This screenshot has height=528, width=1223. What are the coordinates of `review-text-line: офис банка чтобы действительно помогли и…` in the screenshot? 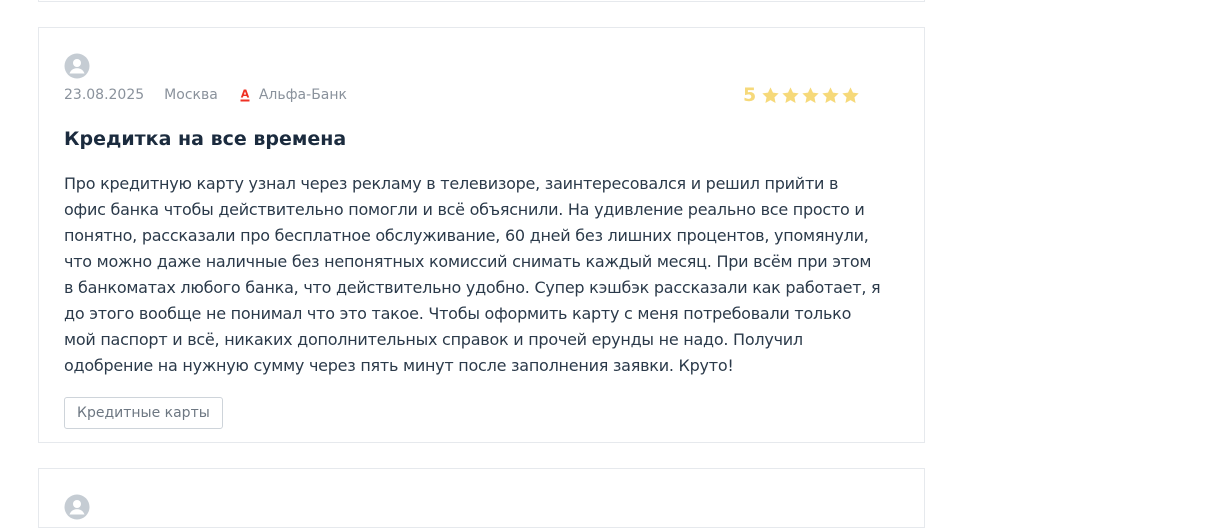 It's located at (464, 209).